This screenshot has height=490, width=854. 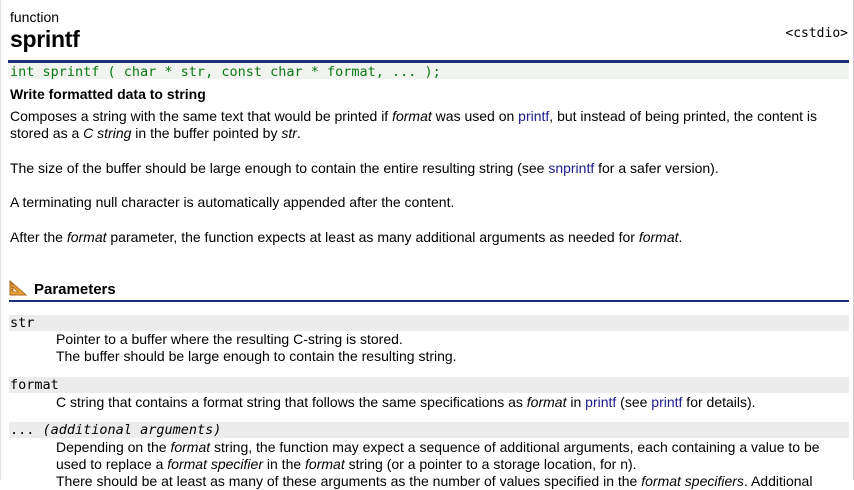 What do you see at coordinates (113, 447) in the screenshot?
I see `text: Depending on the` at bounding box center [113, 447].